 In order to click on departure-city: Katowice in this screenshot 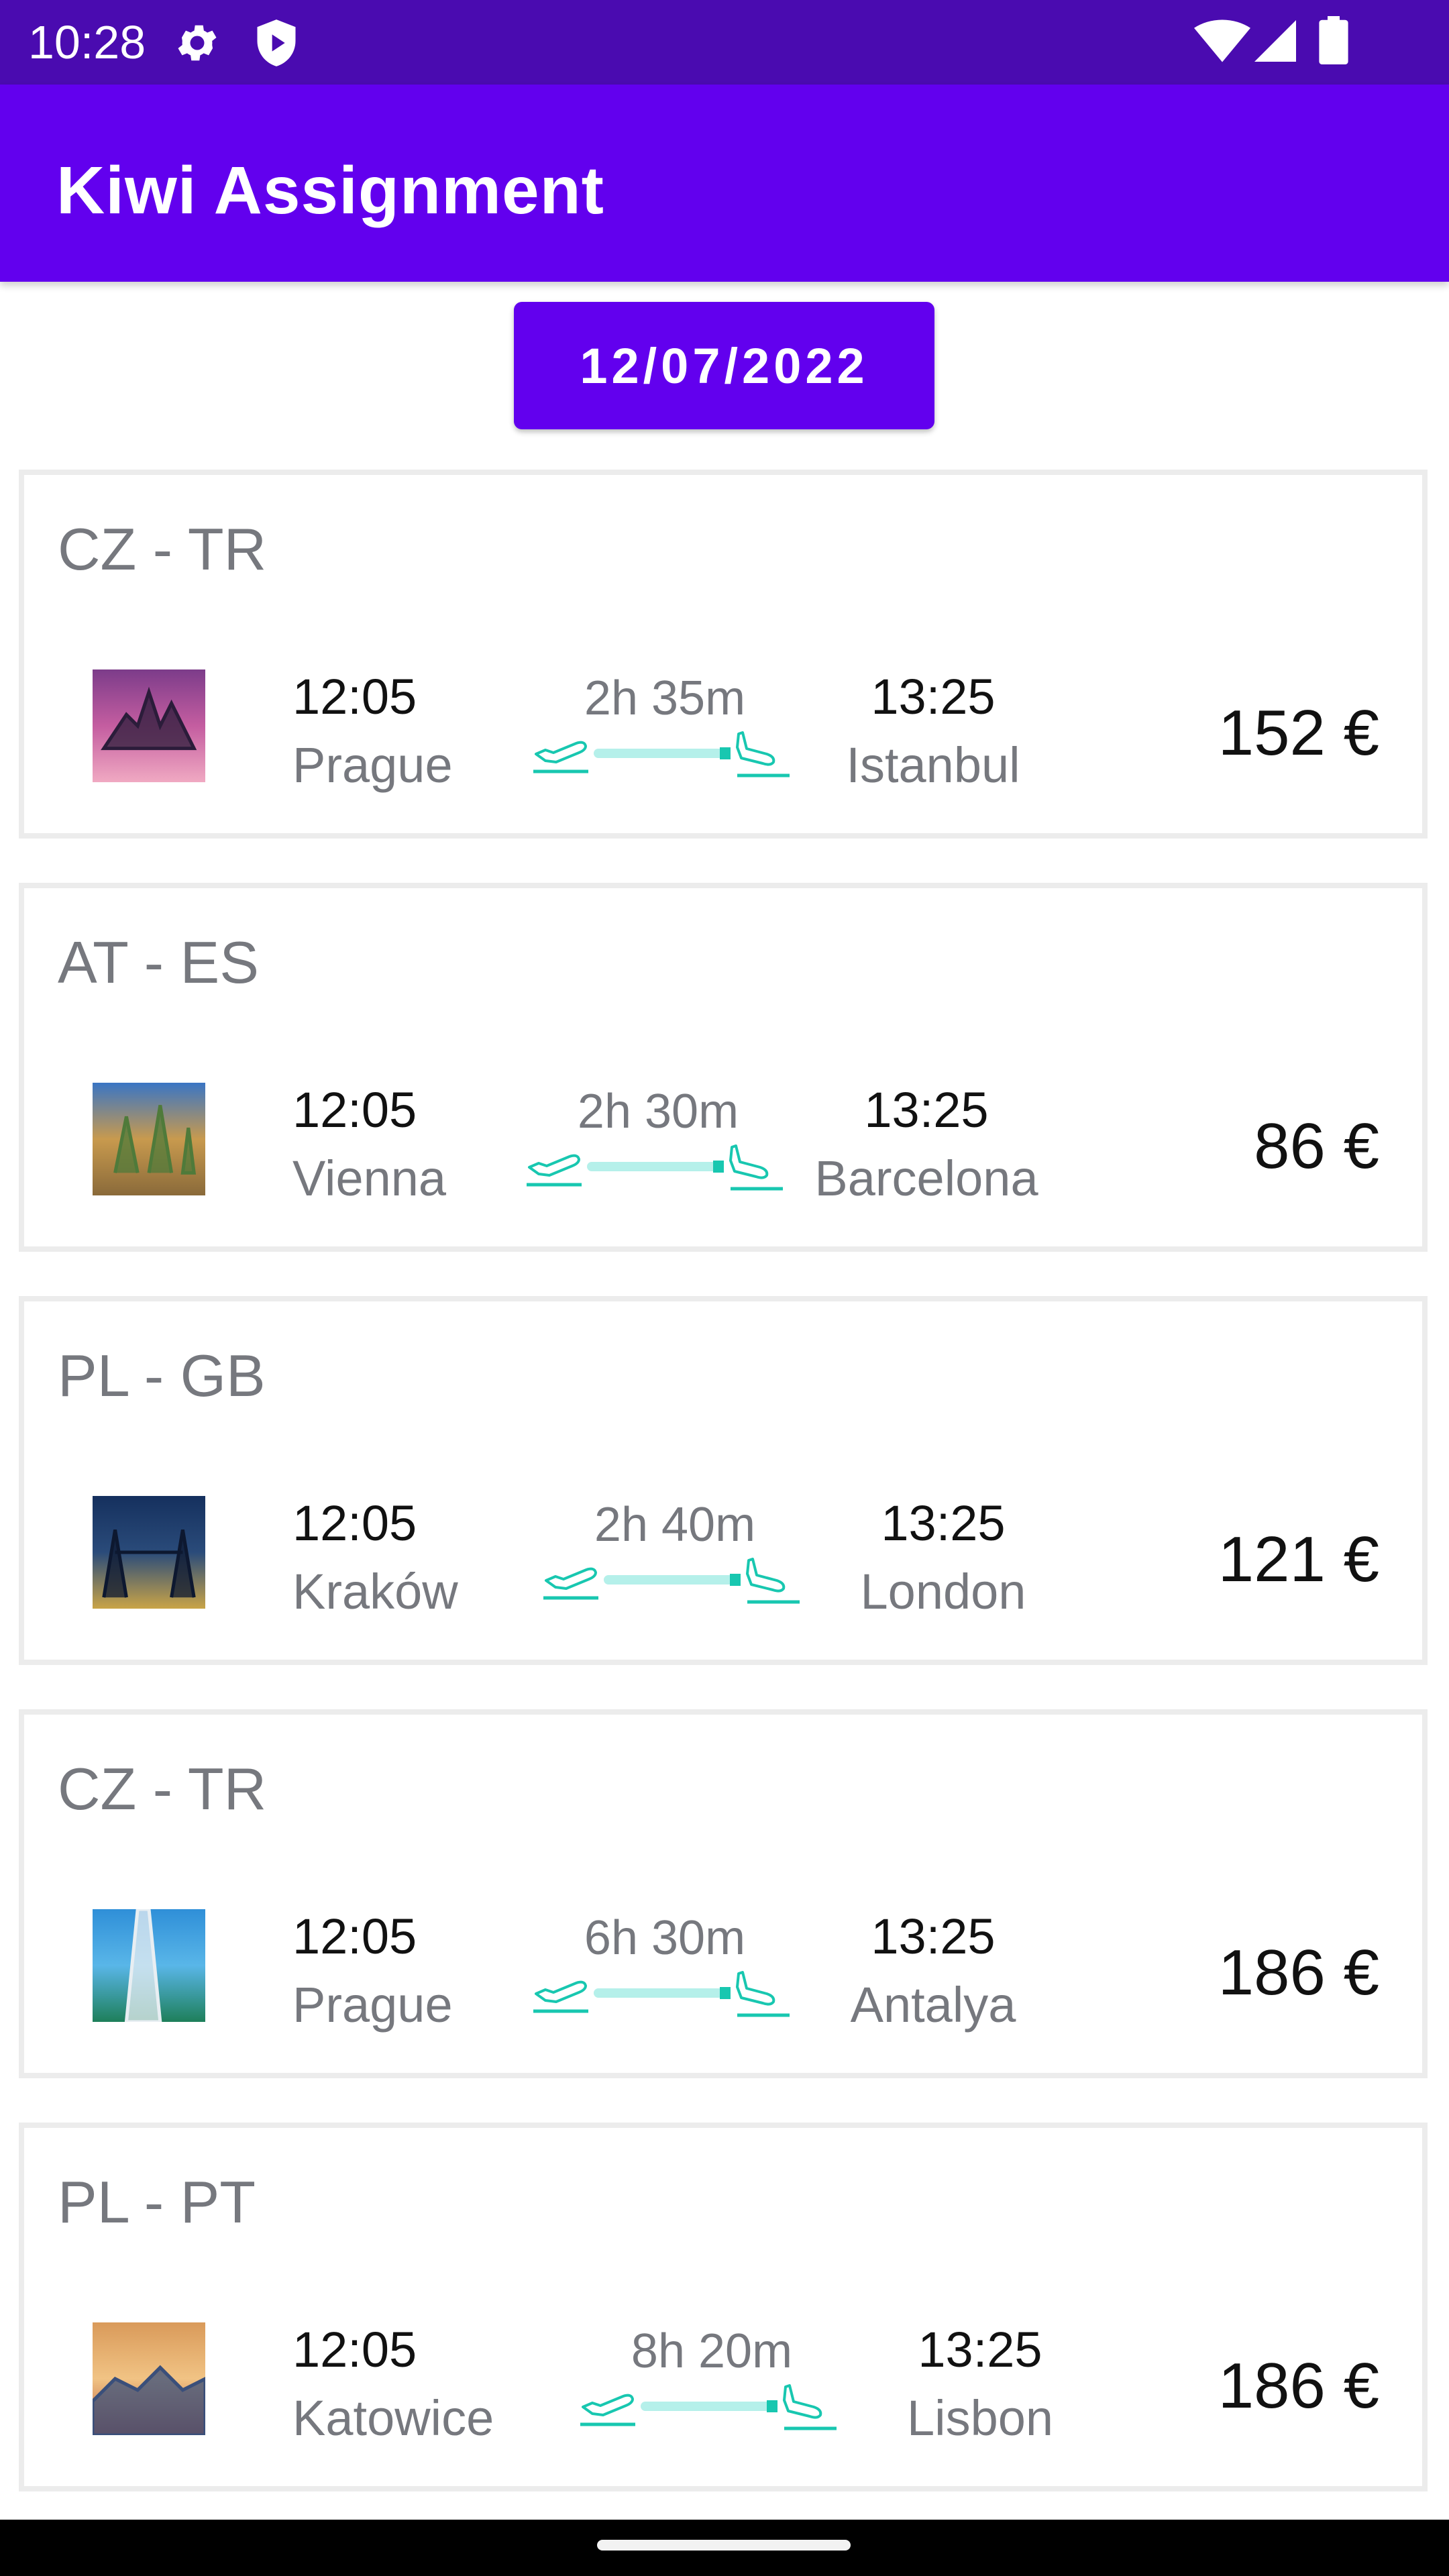, I will do `click(393, 2418)`.